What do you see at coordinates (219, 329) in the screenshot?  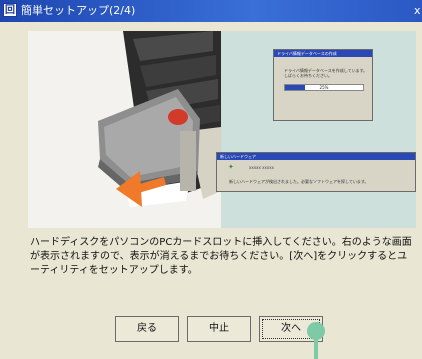 I see `cancel-button: 中止` at bounding box center [219, 329].